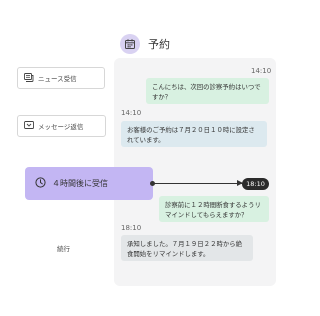 The image size is (320, 316). Describe the element at coordinates (255, 184) in the screenshot. I see `time-pill: 18:10` at that location.